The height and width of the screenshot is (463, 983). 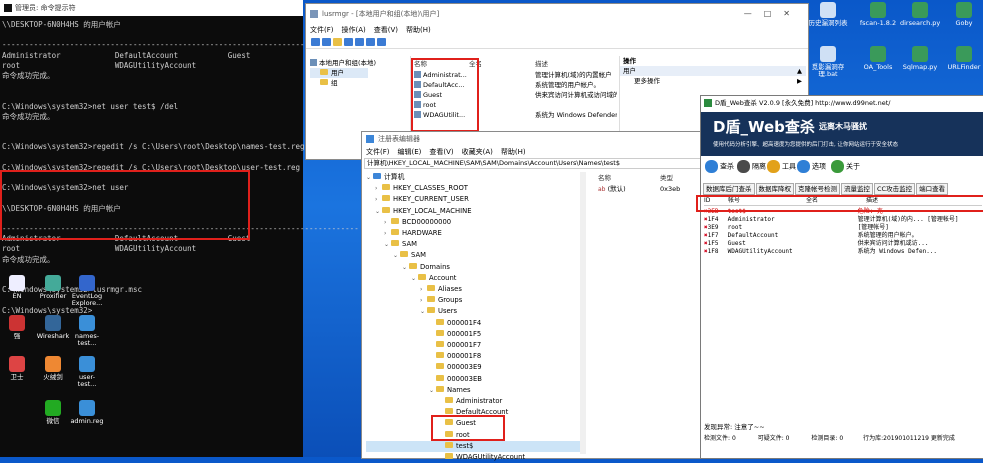 What do you see at coordinates (773, 14) in the screenshot?
I see `window-controls: —□✕` at bounding box center [773, 14].